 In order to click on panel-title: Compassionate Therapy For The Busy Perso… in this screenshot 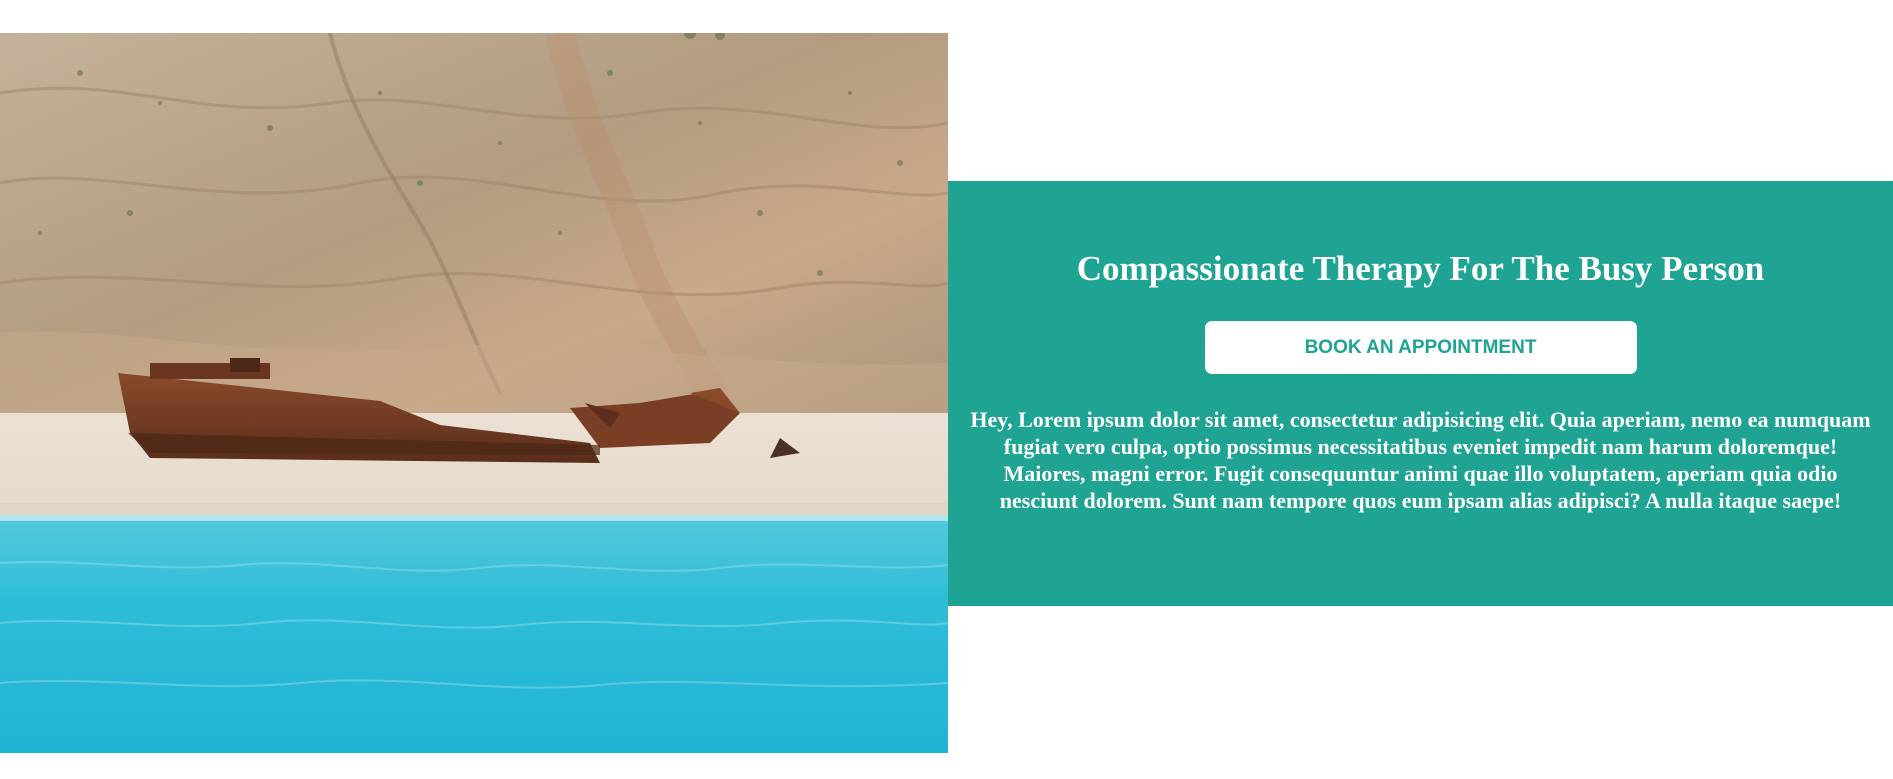, I will do `click(1420, 268)`.